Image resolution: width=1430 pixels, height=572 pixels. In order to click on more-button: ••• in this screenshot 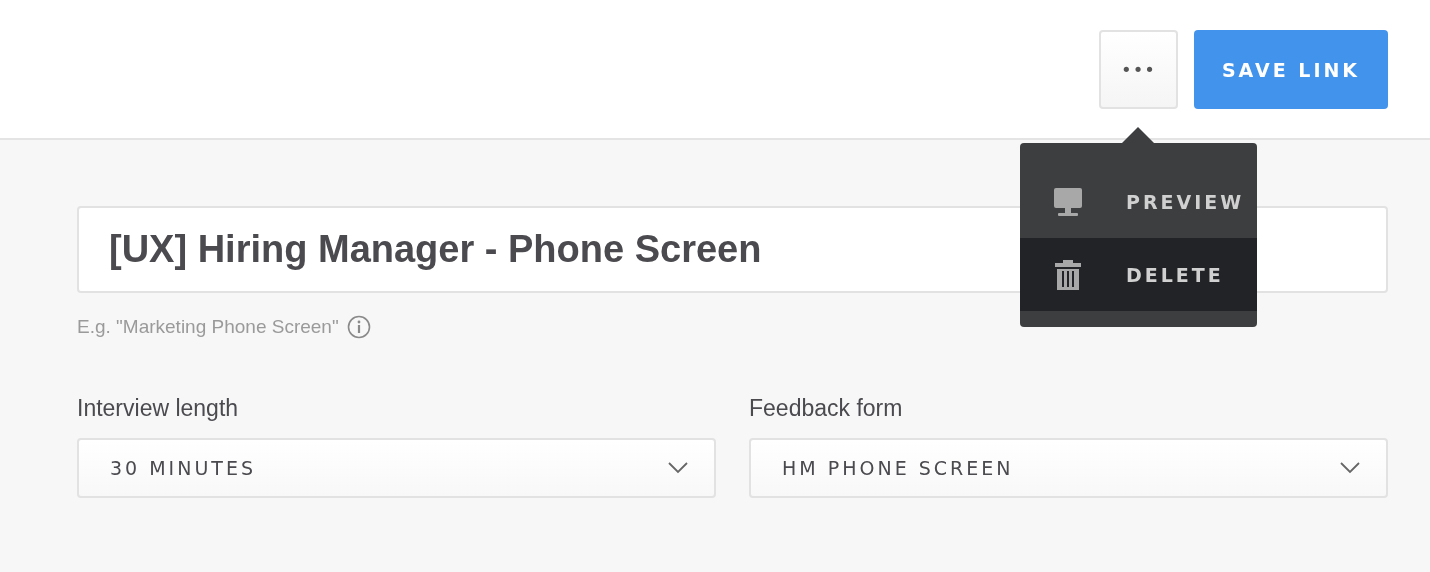, I will do `click(1138, 69)`.